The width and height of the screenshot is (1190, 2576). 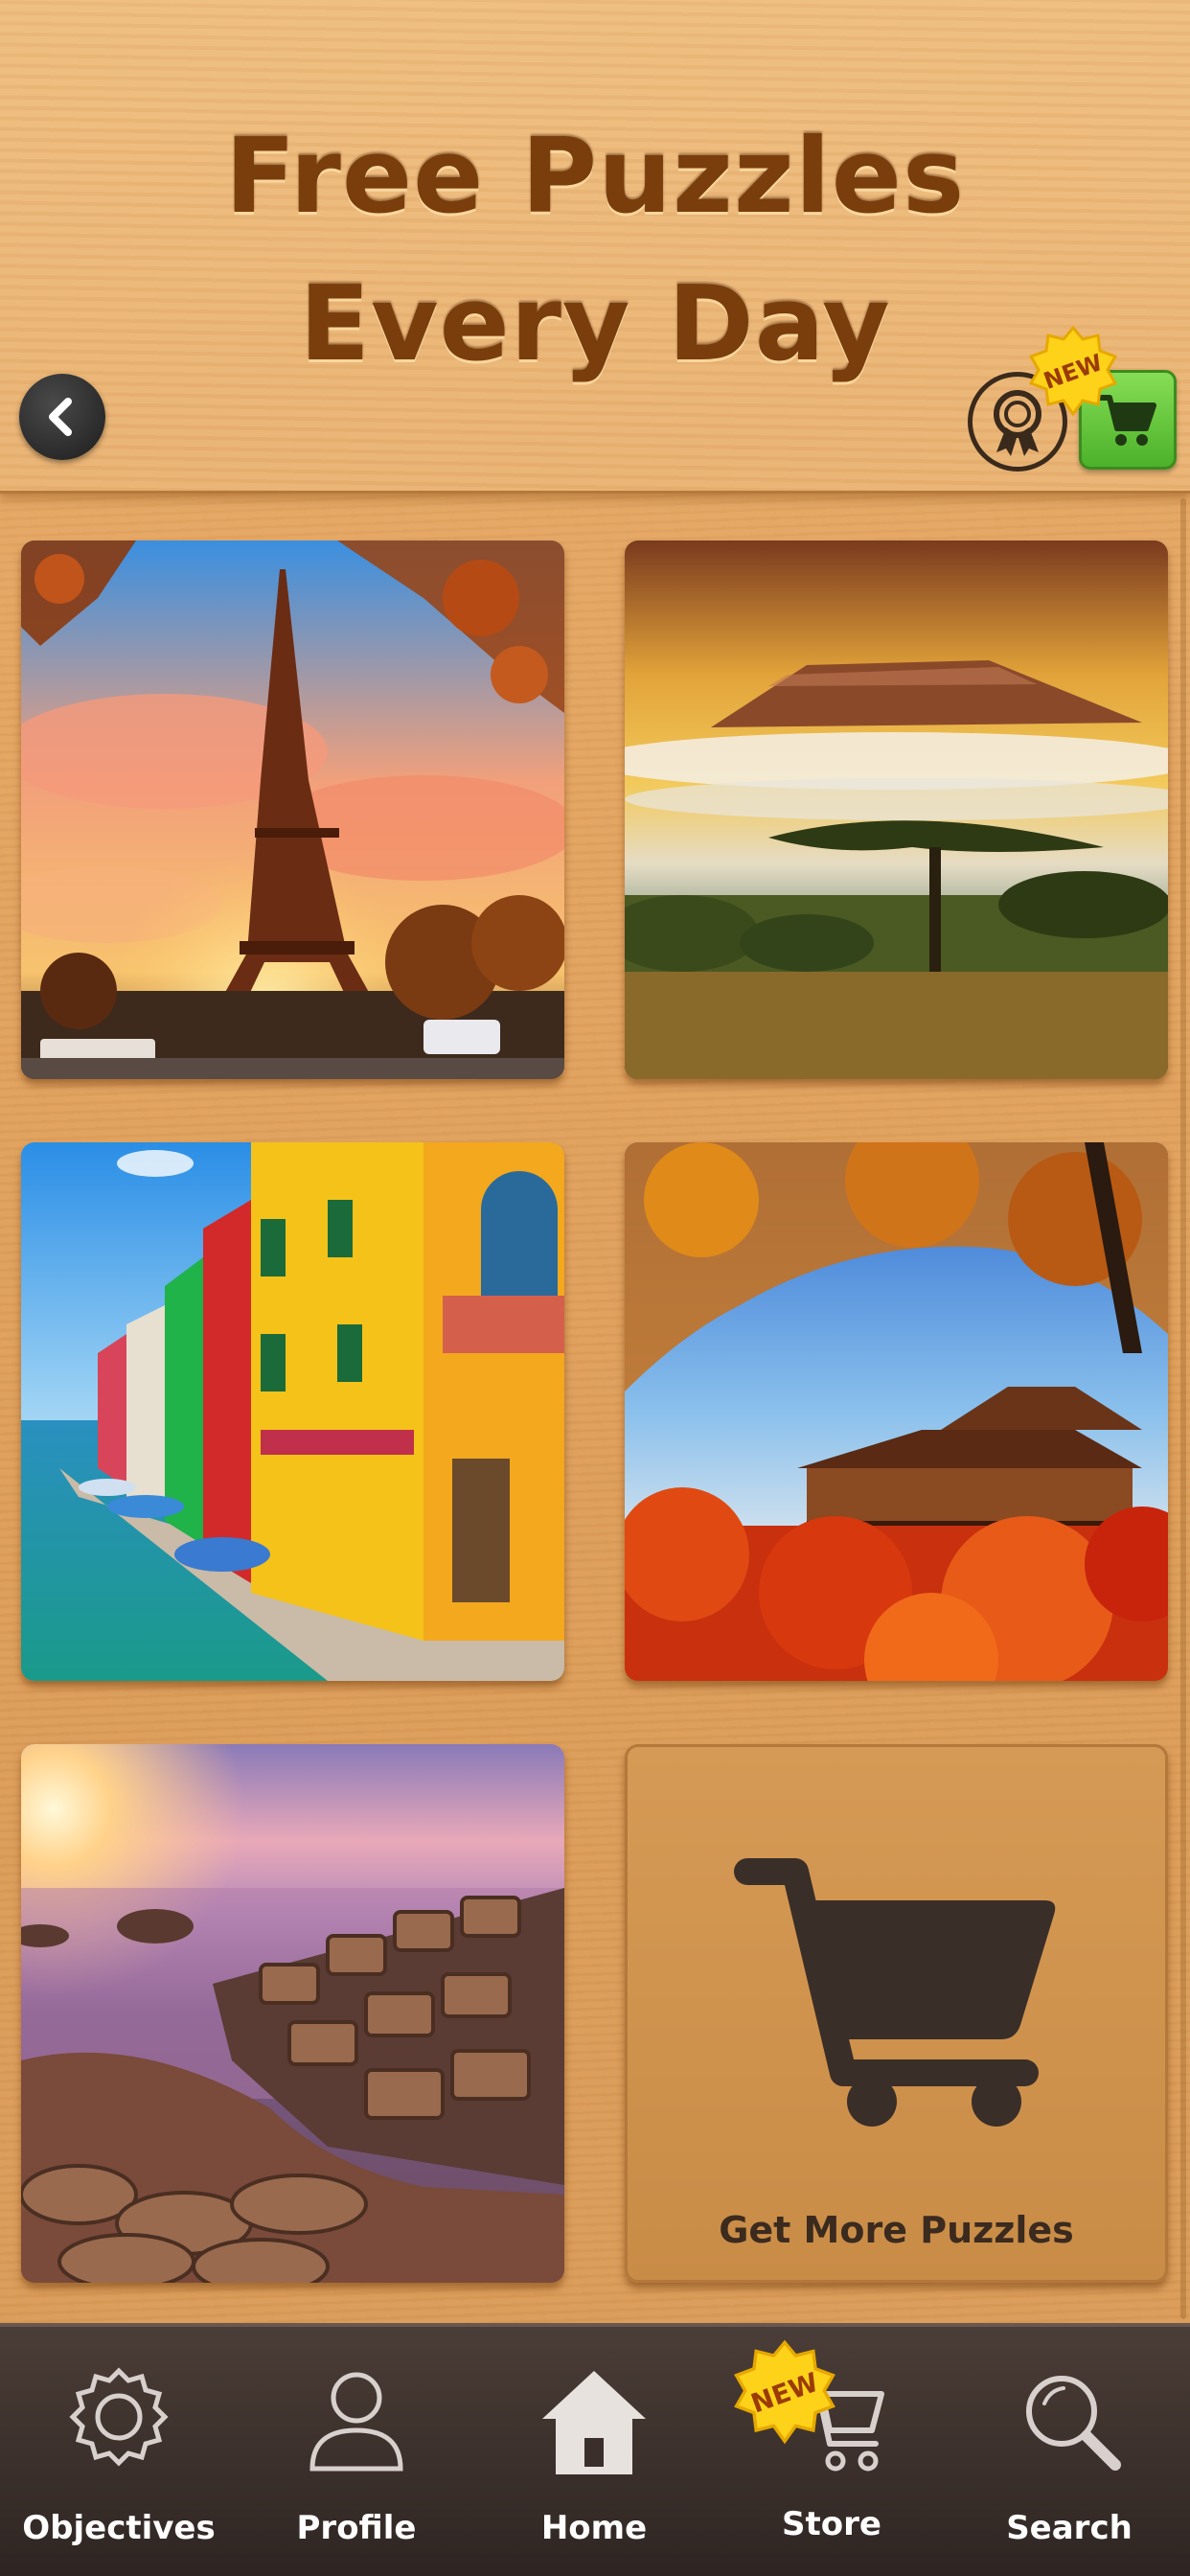 What do you see at coordinates (1073, 2423) in the screenshot?
I see `search-icon` at bounding box center [1073, 2423].